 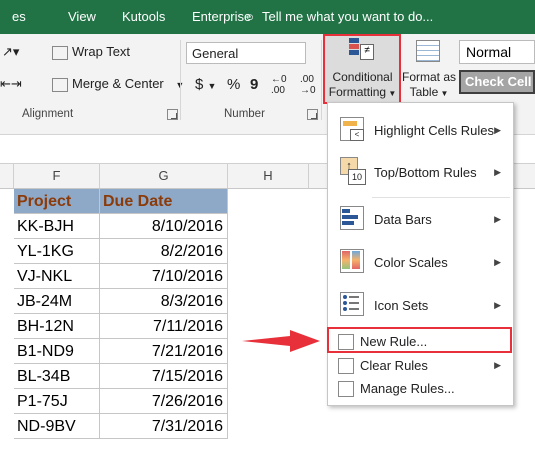 I want to click on tab-data: es, so click(x=19, y=16).